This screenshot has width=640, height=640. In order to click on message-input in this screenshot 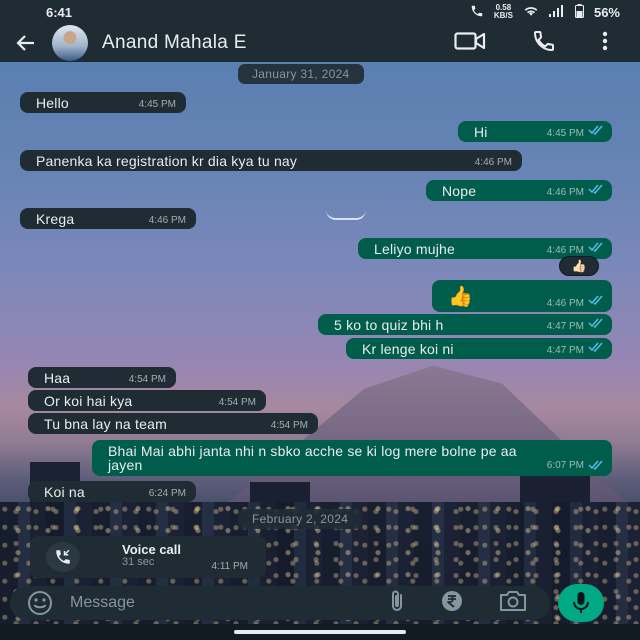, I will do `click(195, 603)`.